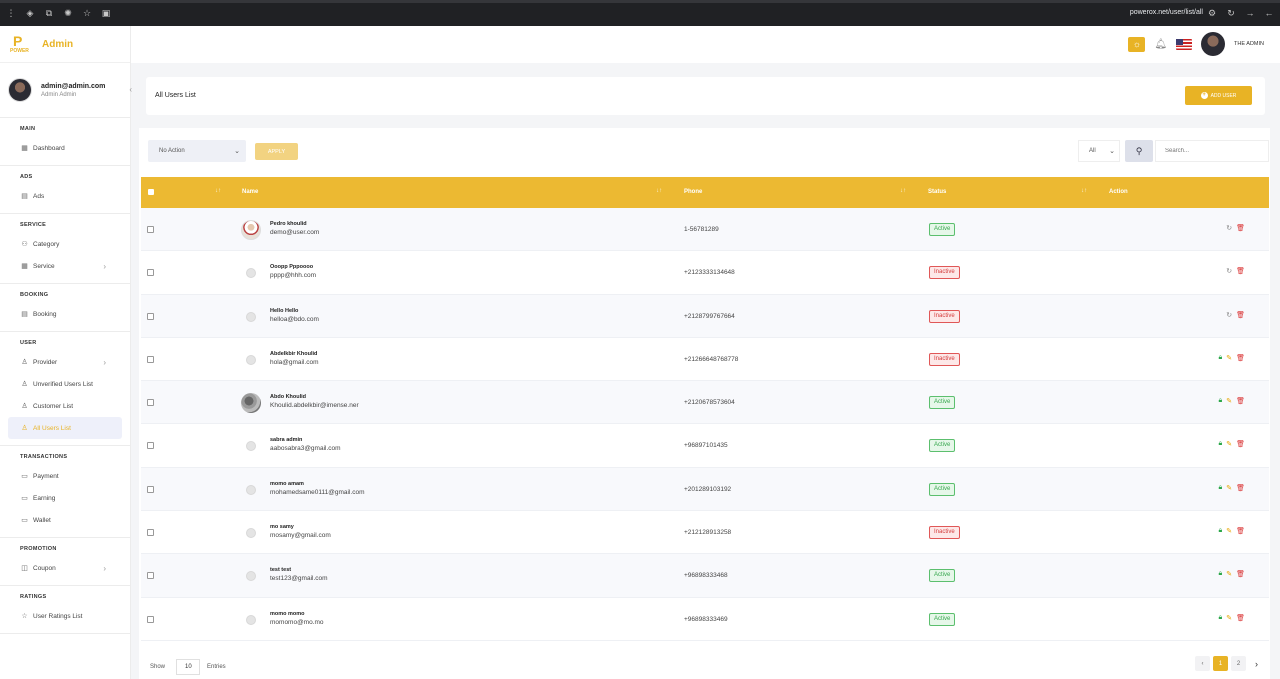  What do you see at coordinates (188, 667) in the screenshot?
I see `page-size-select: 10` at bounding box center [188, 667].